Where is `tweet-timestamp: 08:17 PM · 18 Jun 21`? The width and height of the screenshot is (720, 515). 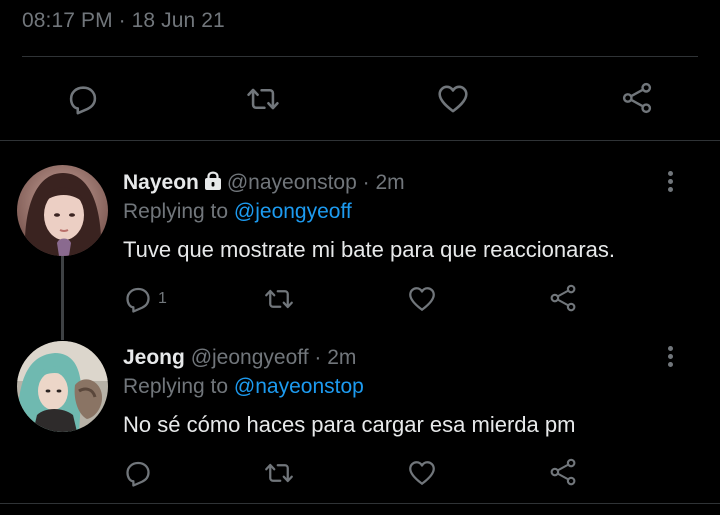 tweet-timestamp: 08:17 PM · 18 Jun 21 is located at coordinates (123, 20).